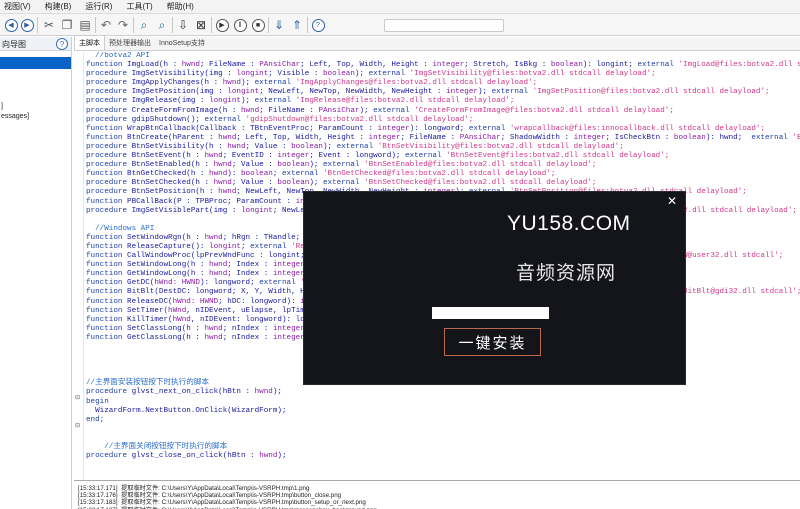  Describe the element at coordinates (672, 201) in the screenshot. I see `close-icon: ✕` at that location.